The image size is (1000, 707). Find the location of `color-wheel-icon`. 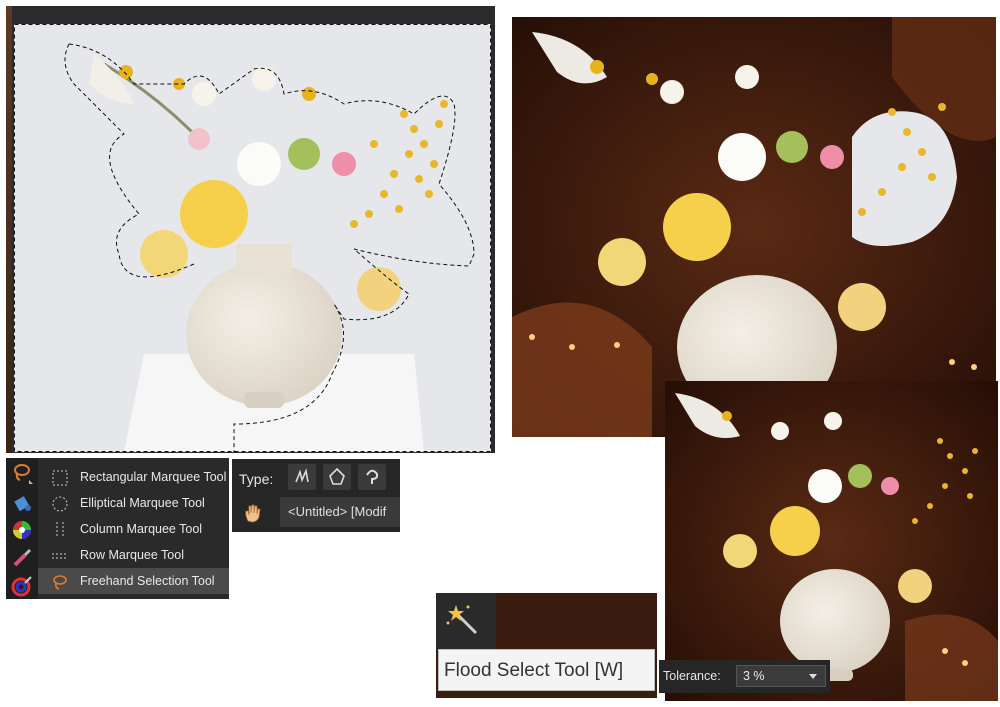

color-wheel-icon is located at coordinates (22, 530).